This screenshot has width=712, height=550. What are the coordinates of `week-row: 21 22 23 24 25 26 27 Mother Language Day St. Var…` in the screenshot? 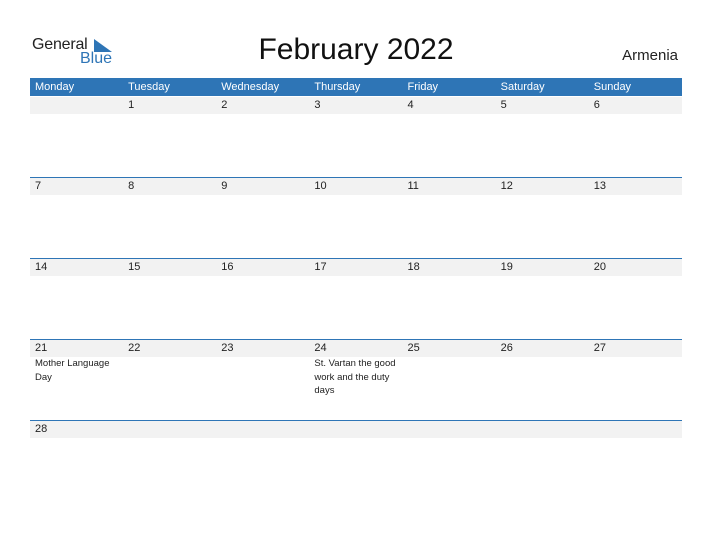 It's located at (356, 368).